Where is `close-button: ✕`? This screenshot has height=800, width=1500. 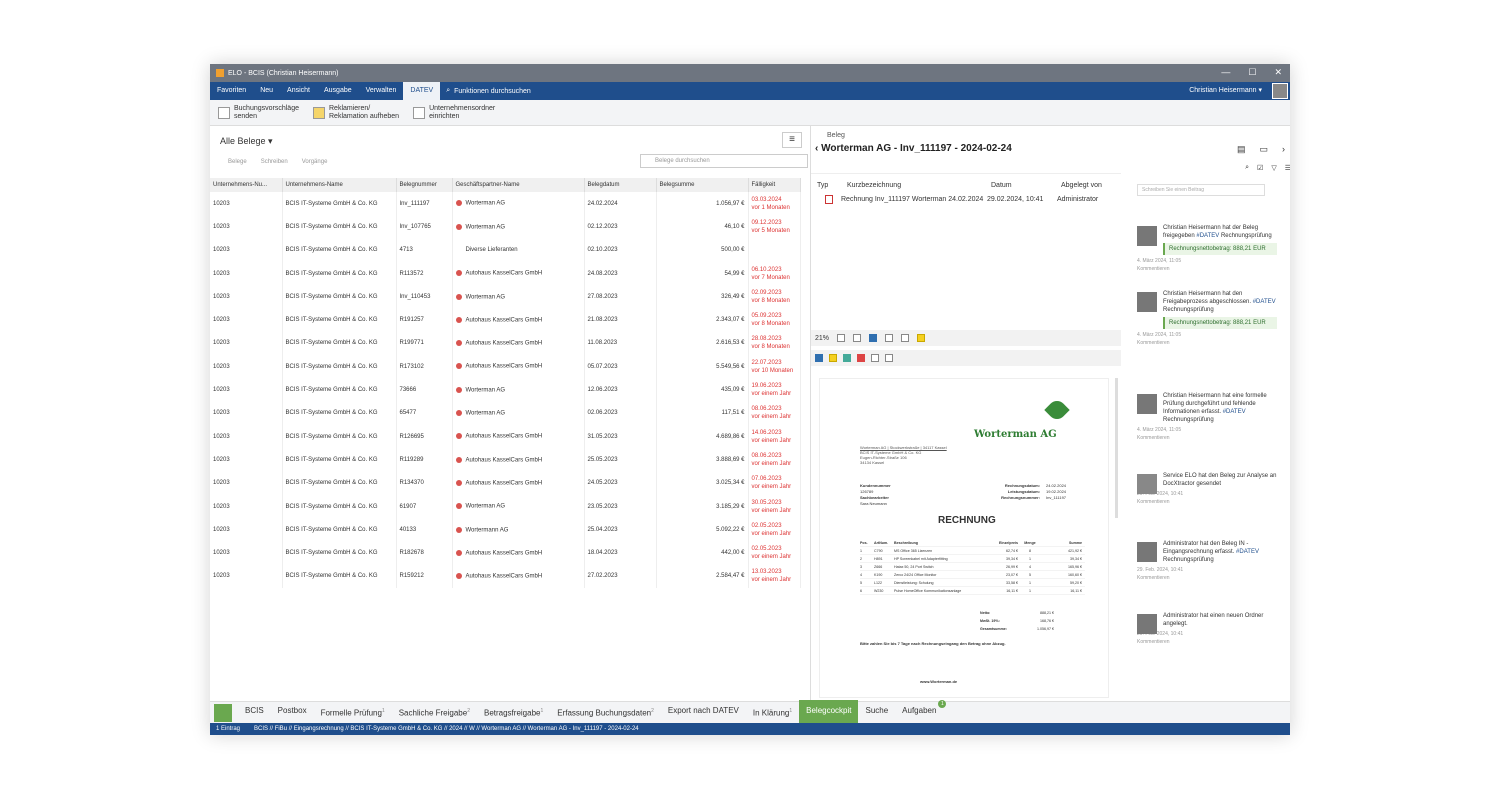
close-button: ✕ is located at coordinates (1278, 72).